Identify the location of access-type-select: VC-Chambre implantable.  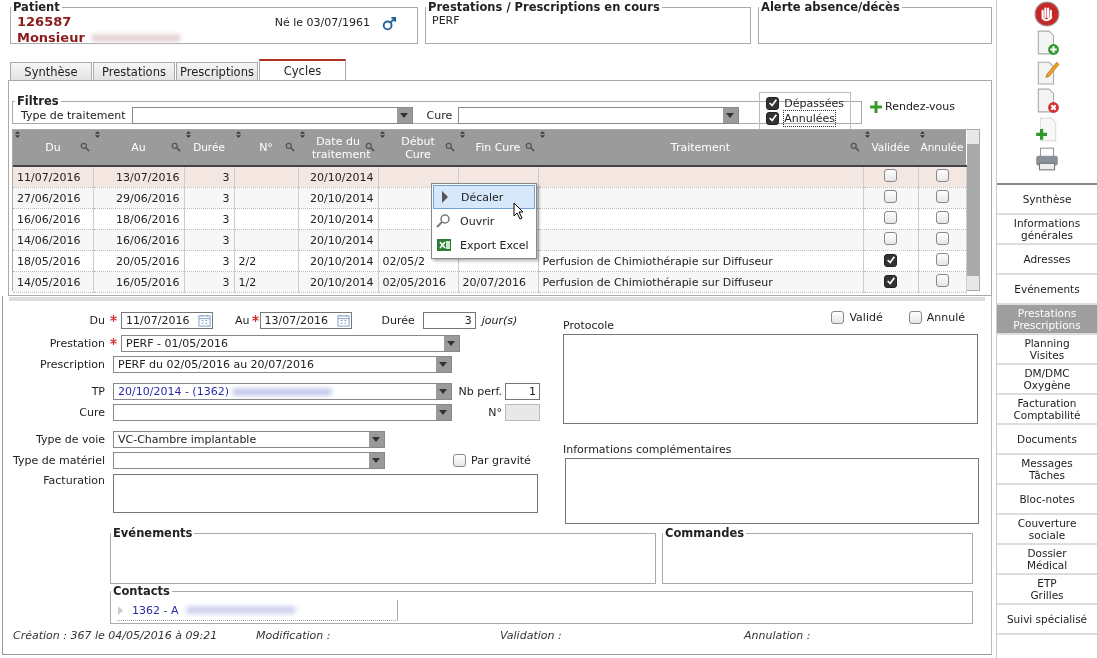
(249, 439).